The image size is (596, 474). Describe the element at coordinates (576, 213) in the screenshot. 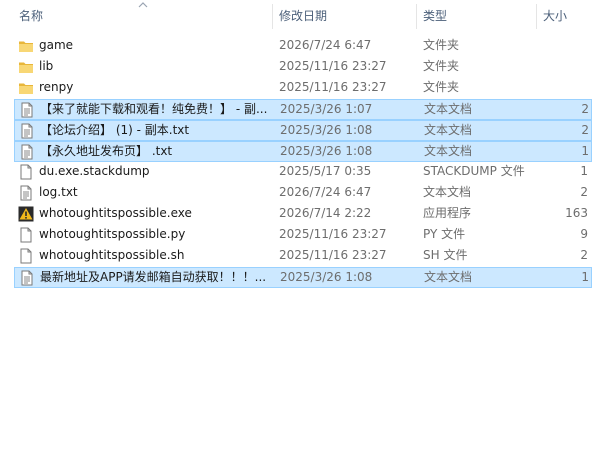

I see `file-size: 163` at that location.